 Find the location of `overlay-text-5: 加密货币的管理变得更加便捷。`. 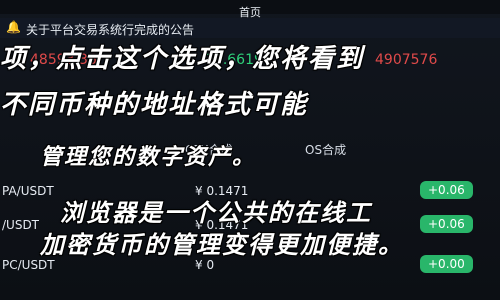

overlay-text-5: 加密货币的管理变得更加便捷。 is located at coordinates (222, 244).